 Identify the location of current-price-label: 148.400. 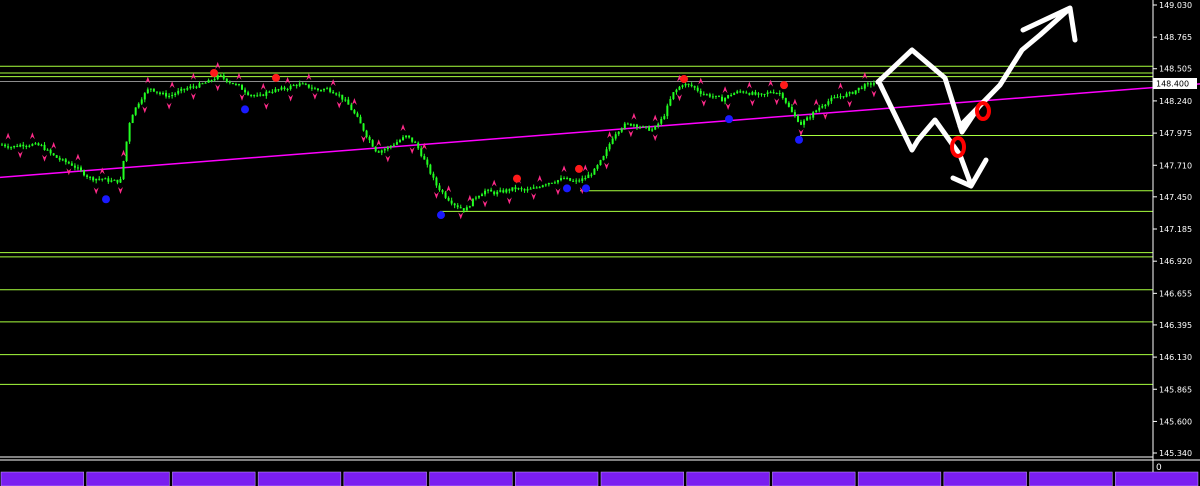
(1172, 84).